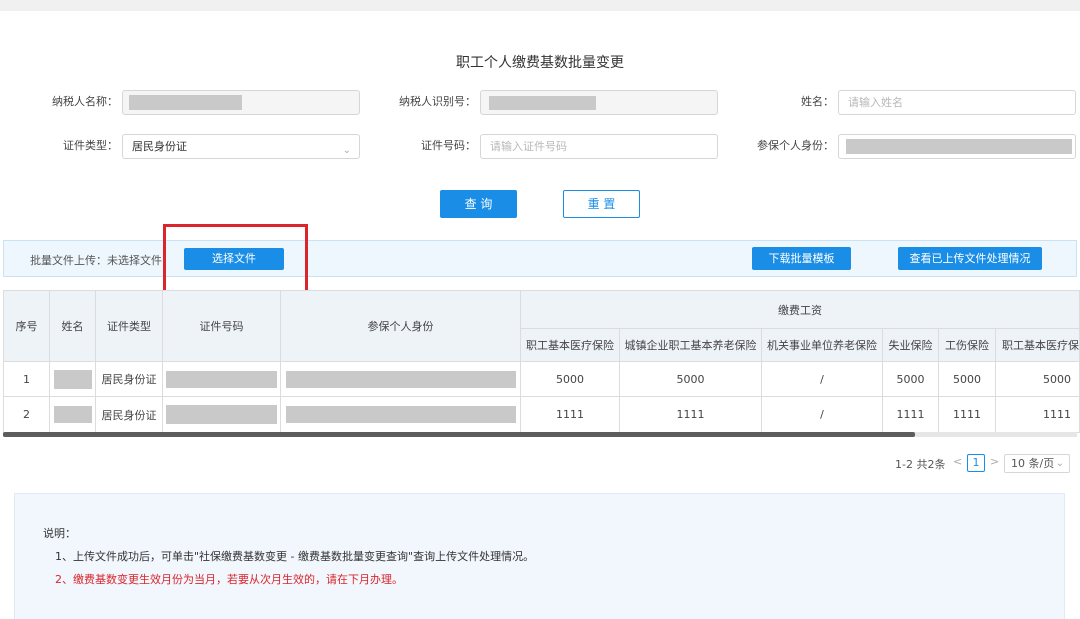 The image size is (1080, 619). What do you see at coordinates (599, 146) in the screenshot?
I see `cert-no-input: 请输入证件号码` at bounding box center [599, 146].